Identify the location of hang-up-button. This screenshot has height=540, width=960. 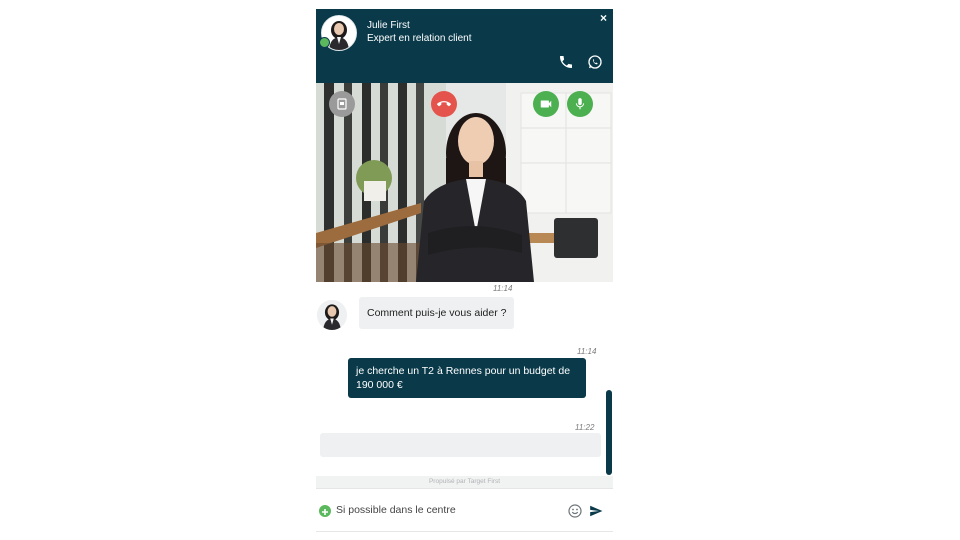
(444, 104).